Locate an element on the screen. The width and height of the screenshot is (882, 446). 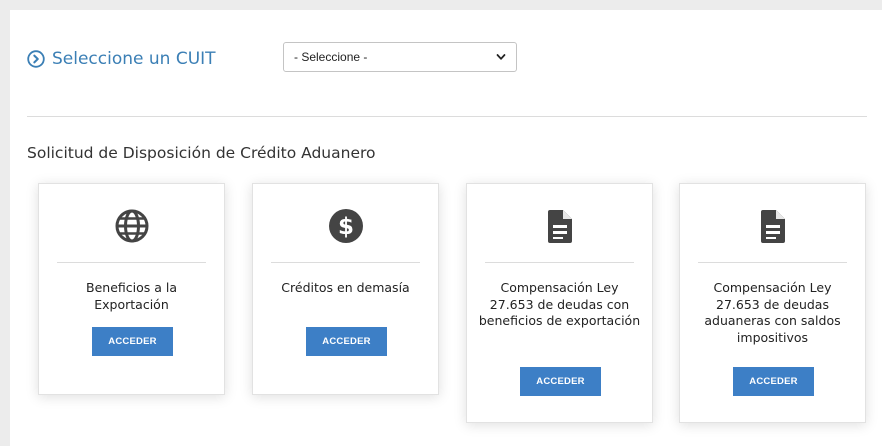
card-creditos-demasia: $ Créditos en demasía ACCEDER is located at coordinates (345, 289).